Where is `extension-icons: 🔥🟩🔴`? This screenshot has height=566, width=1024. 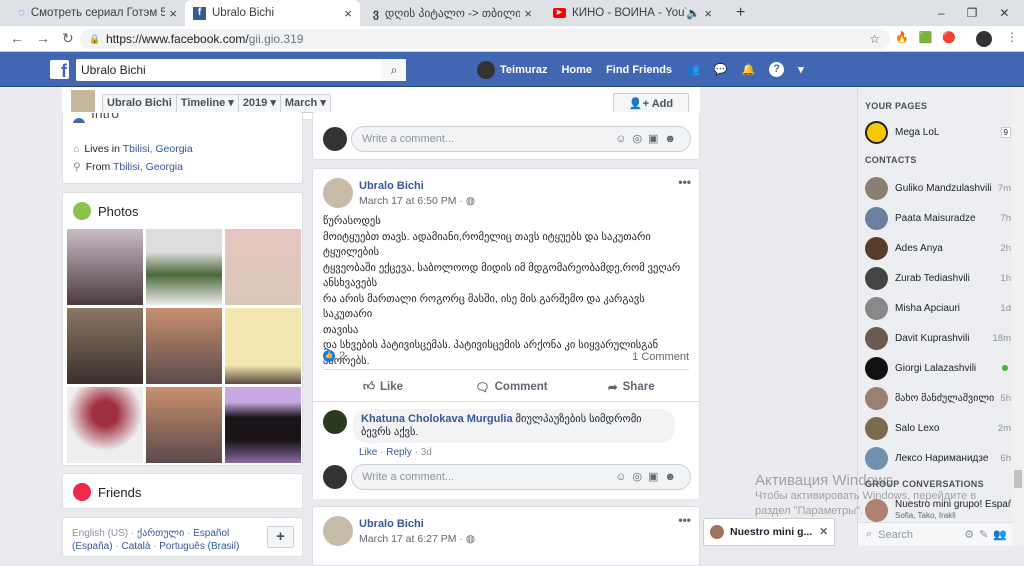 extension-icons: 🔥🟩🔴 is located at coordinates (930, 37).